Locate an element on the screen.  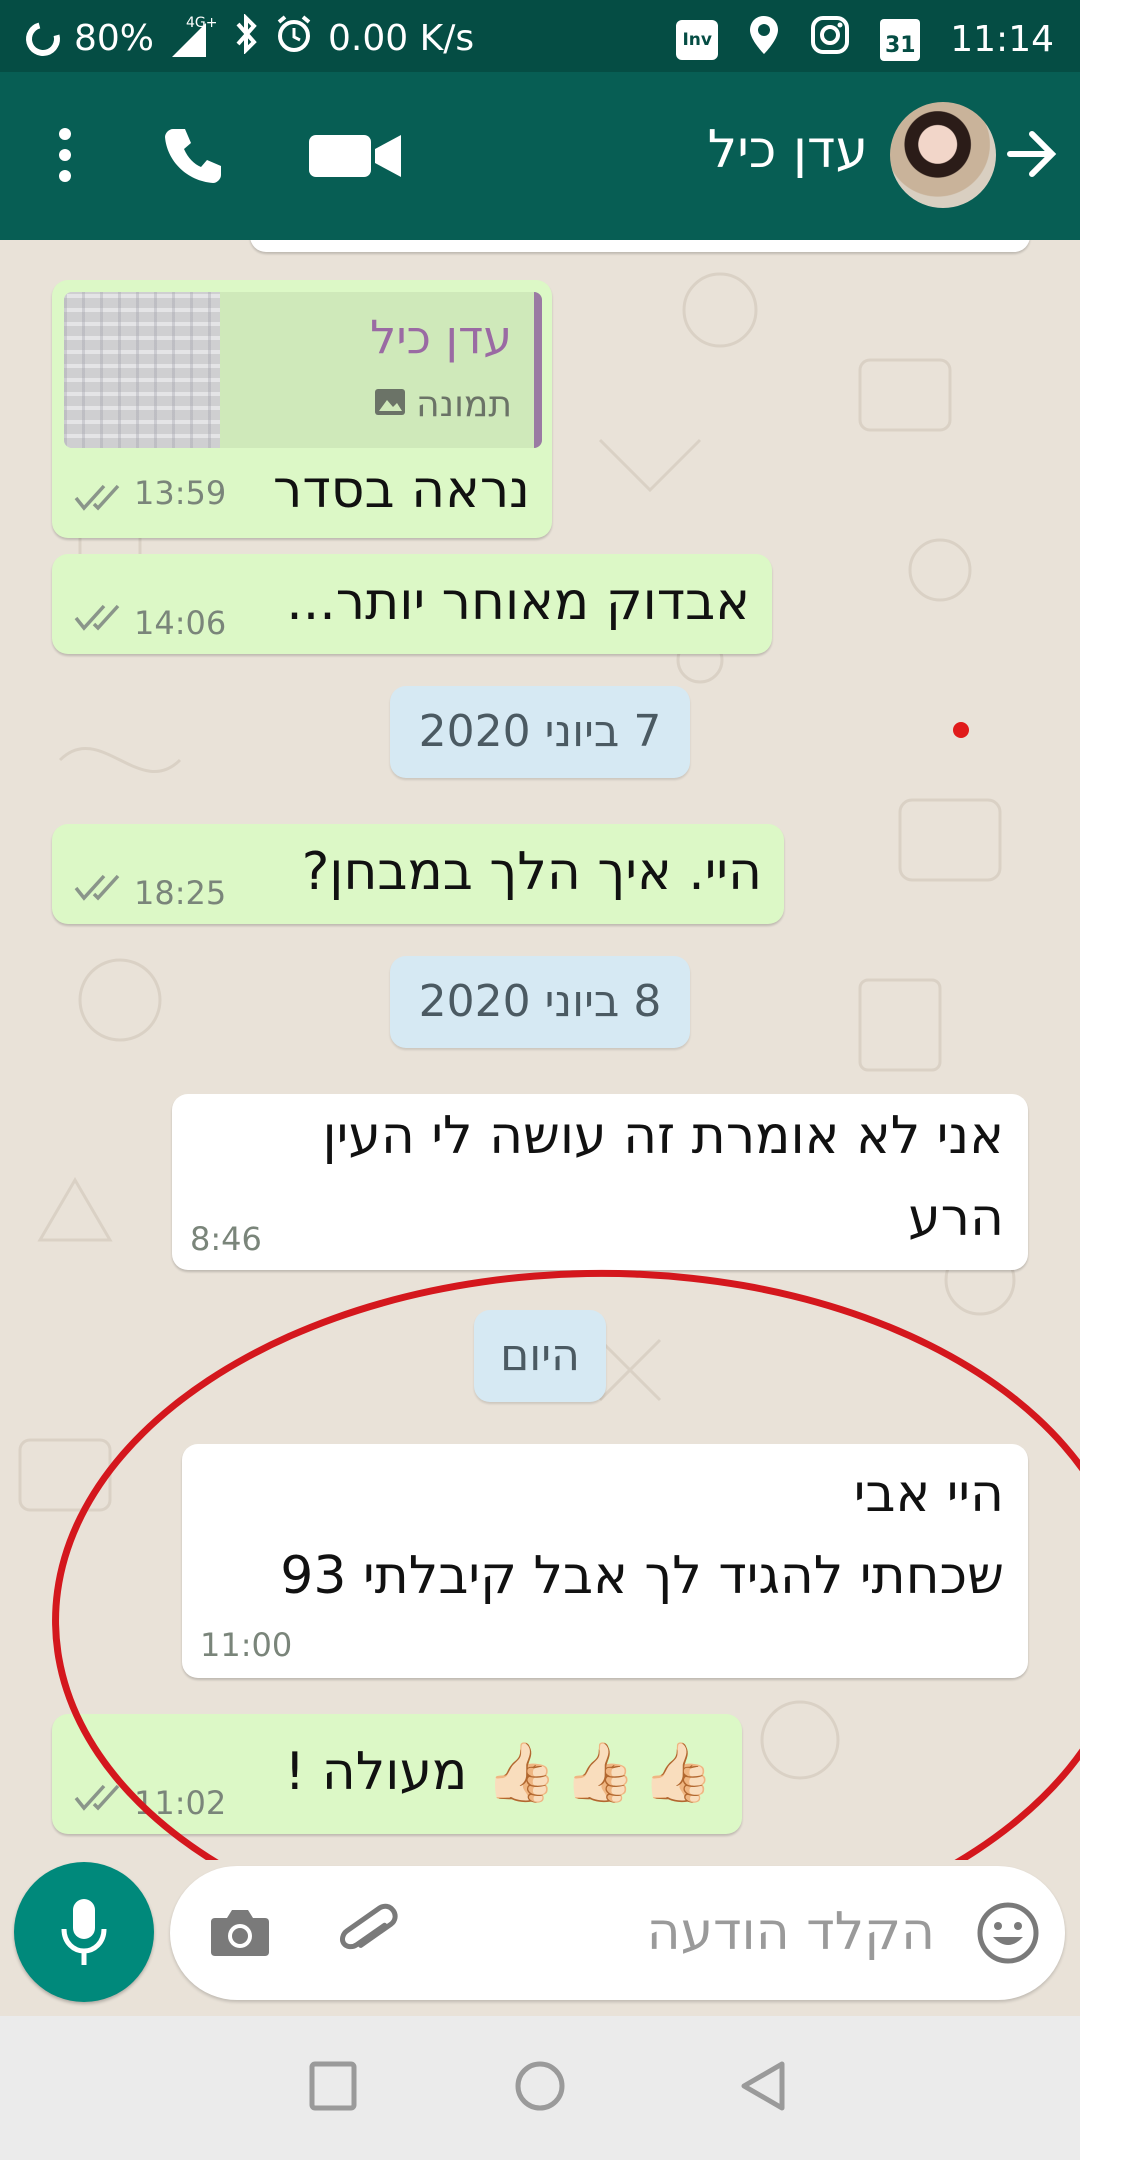
nav-circle-icon is located at coordinates (540, 2088).